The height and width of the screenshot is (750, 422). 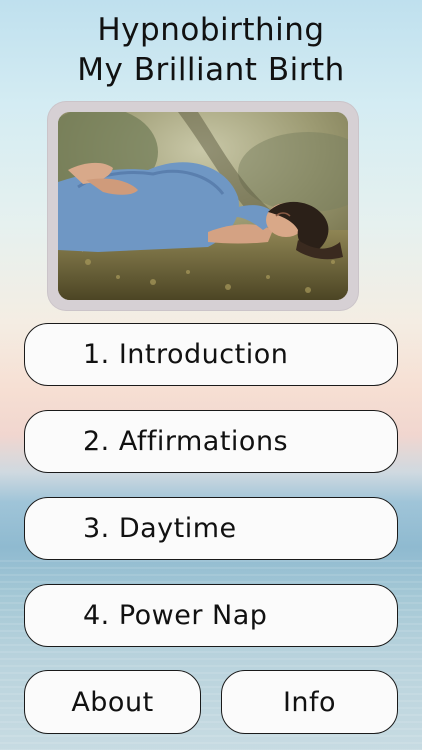 I want to click on power-nap-button-label: 4. Power Nap, so click(x=175, y=615).